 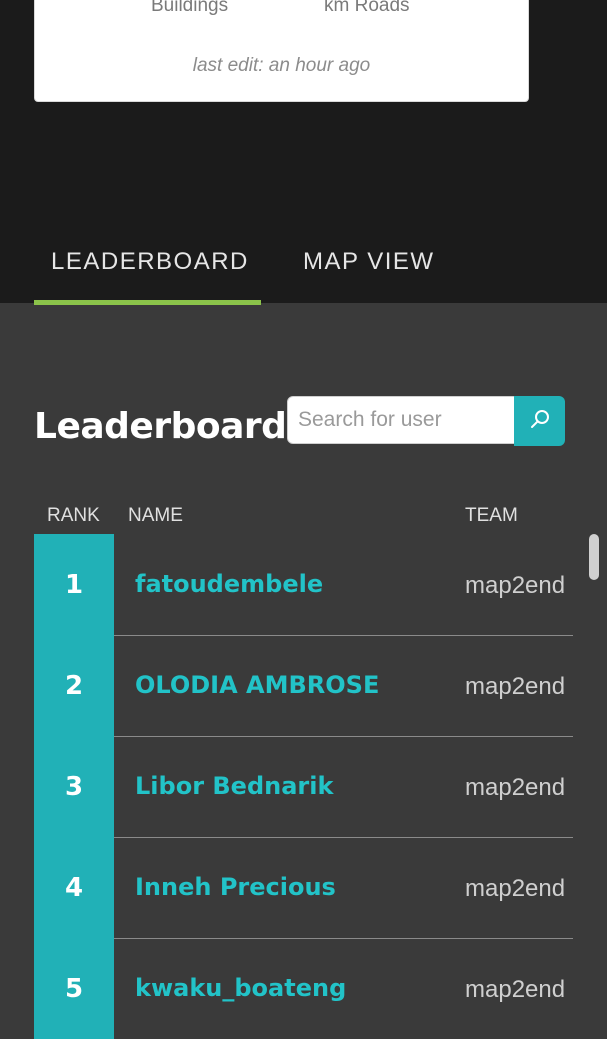 What do you see at coordinates (369, 262) in the screenshot?
I see `tab-map-view: MAP VIEW` at bounding box center [369, 262].